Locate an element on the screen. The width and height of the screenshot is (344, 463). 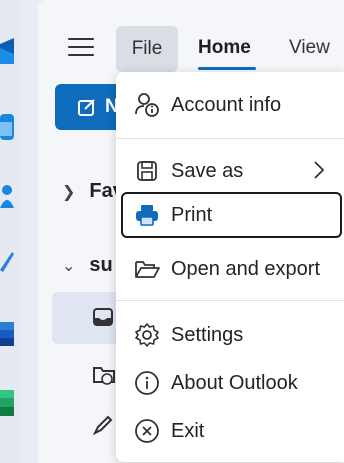
todo-app-icon is located at coordinates (7, 262).